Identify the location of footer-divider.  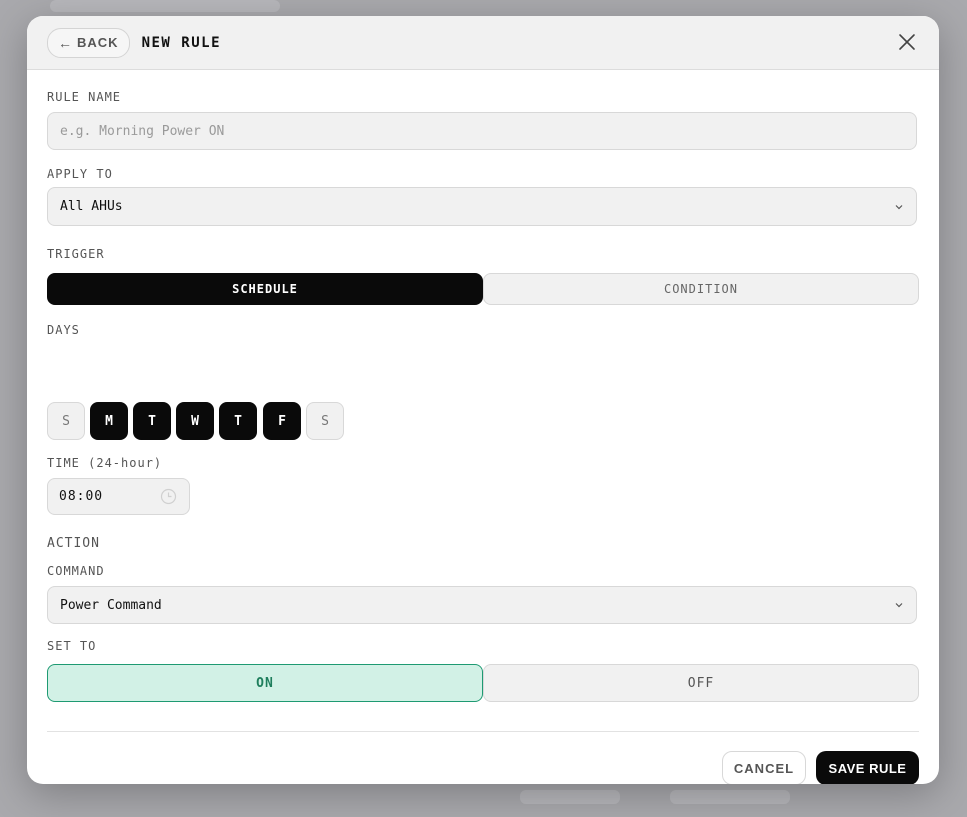
(483, 731).